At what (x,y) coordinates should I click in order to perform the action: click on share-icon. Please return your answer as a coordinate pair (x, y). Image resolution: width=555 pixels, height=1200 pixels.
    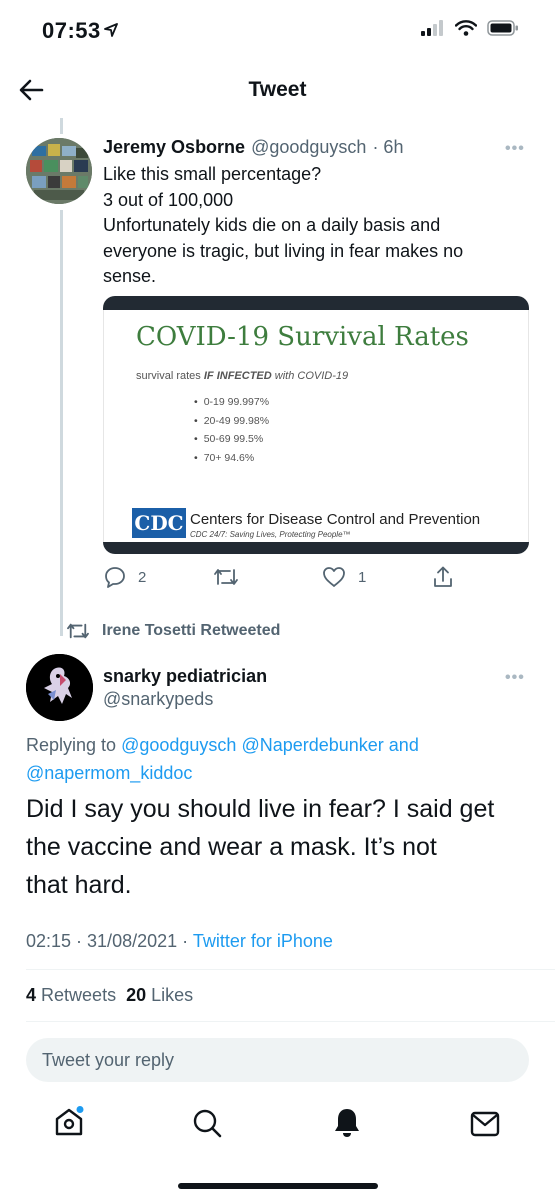
    Looking at the image, I should click on (443, 577).